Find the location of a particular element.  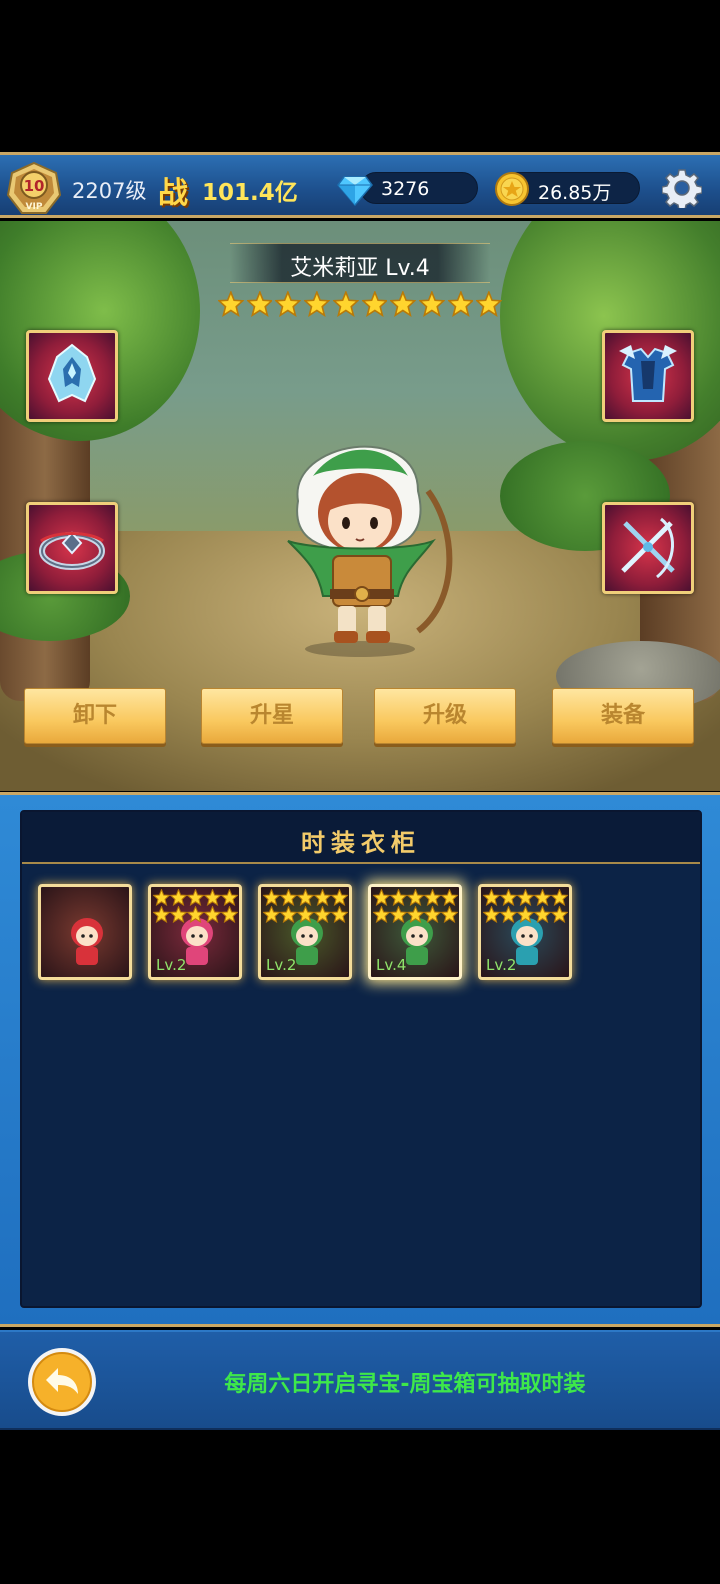

armor-icon is located at coordinates (648, 373).